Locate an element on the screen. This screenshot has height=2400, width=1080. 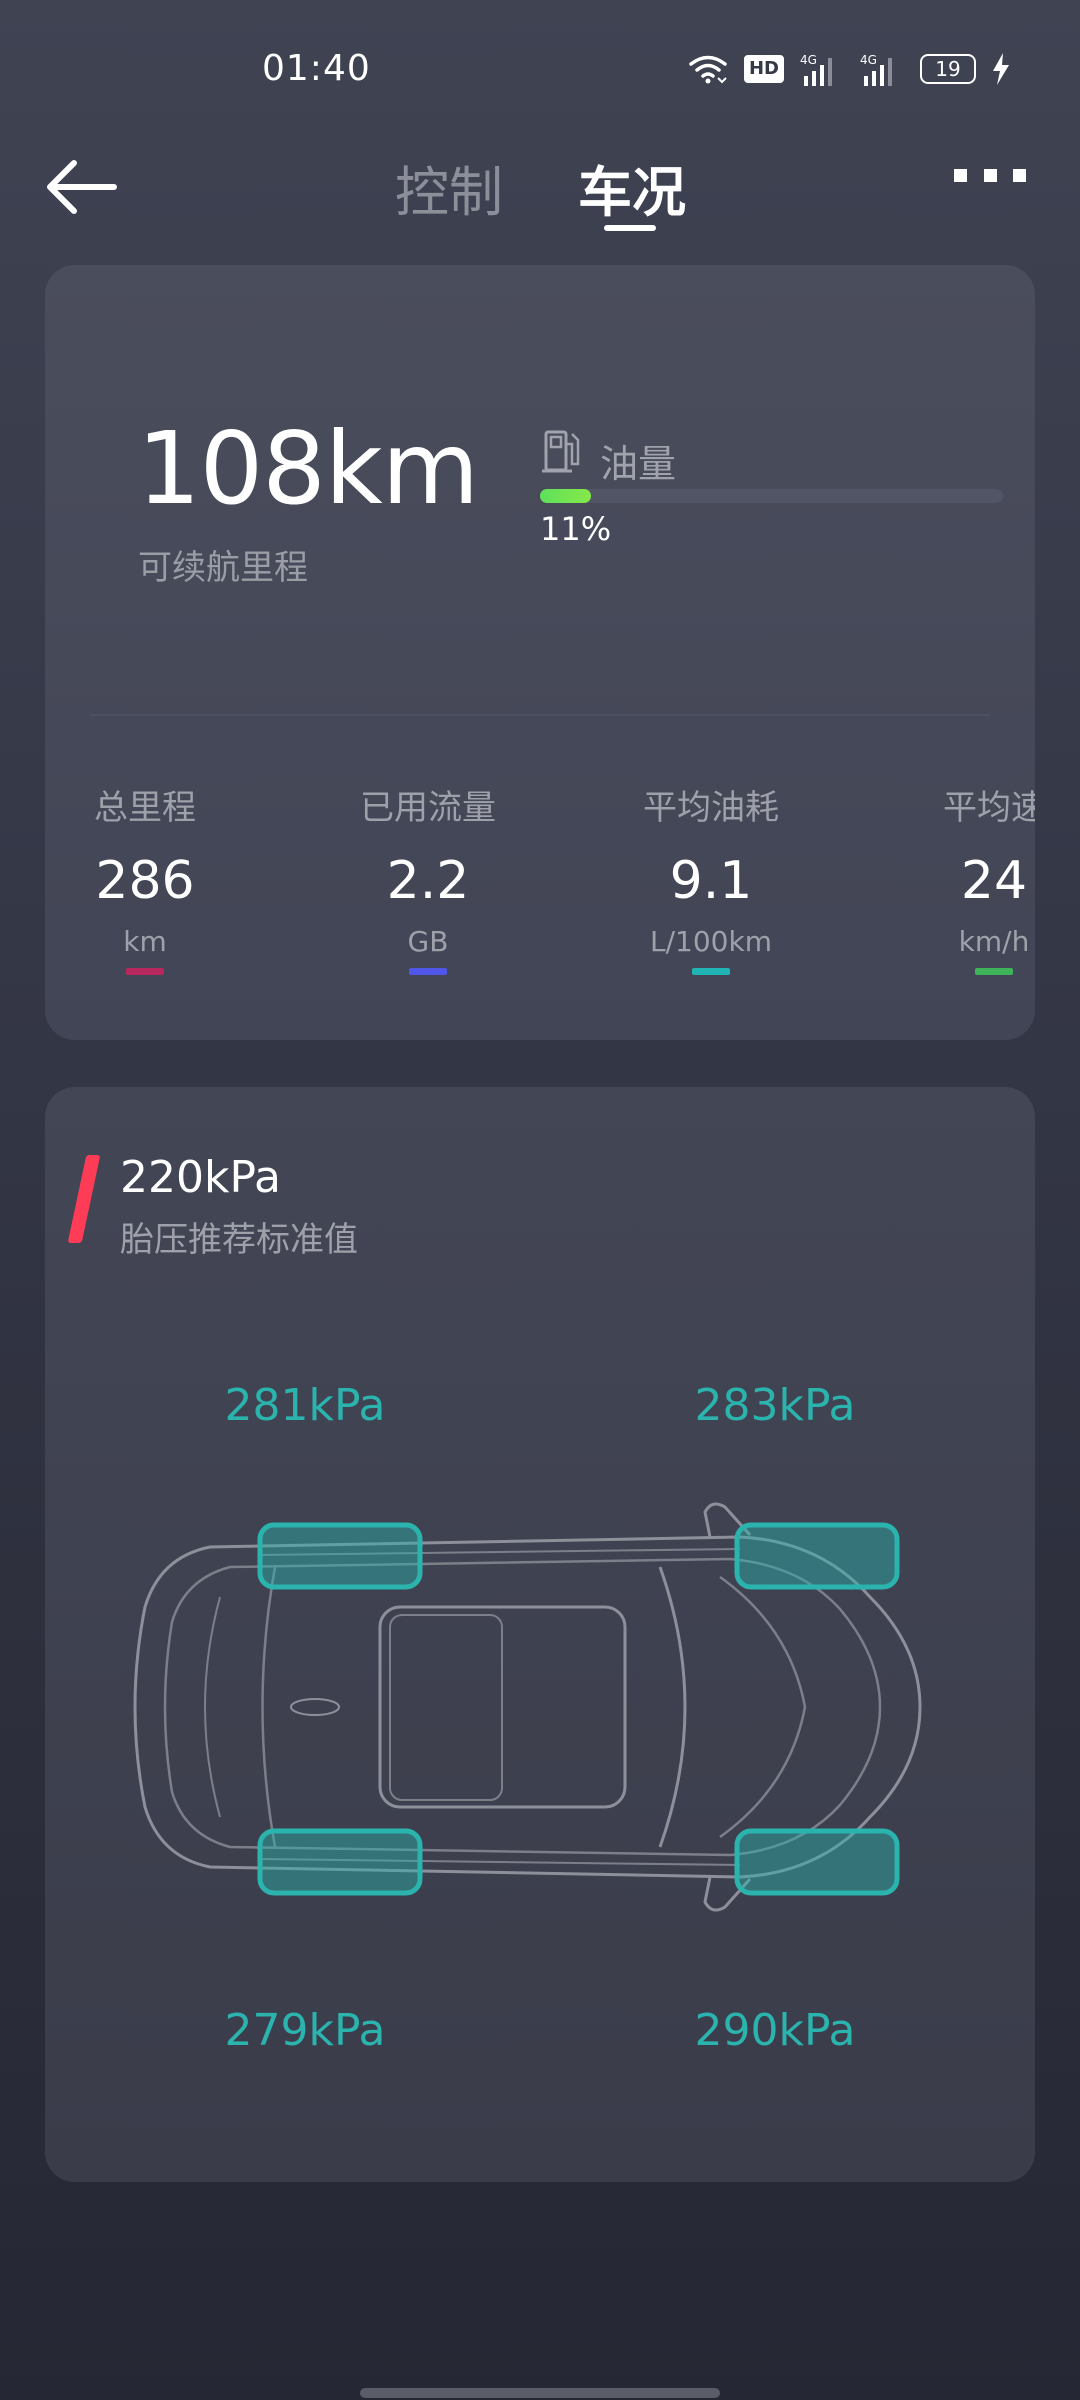
stat-unit: km is located at coordinates (145, 941).